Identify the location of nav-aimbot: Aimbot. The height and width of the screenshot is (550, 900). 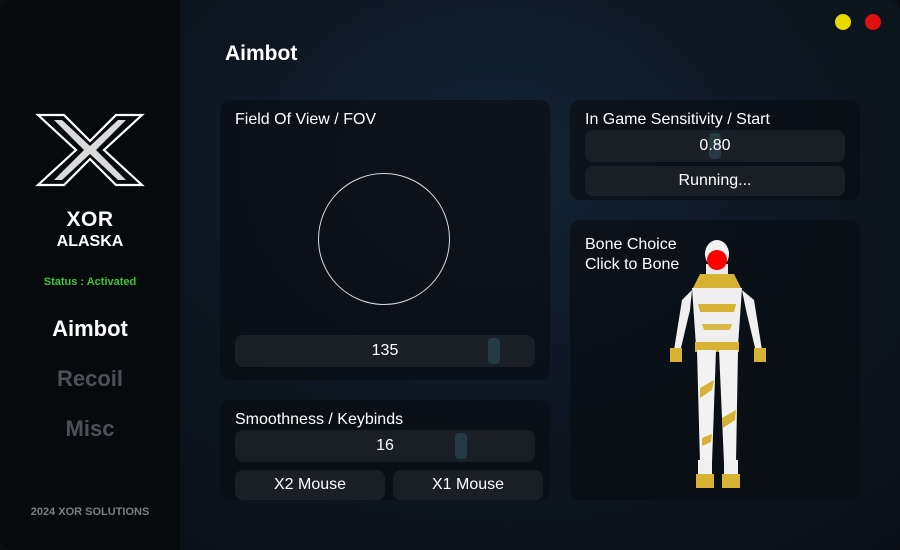
(90, 329).